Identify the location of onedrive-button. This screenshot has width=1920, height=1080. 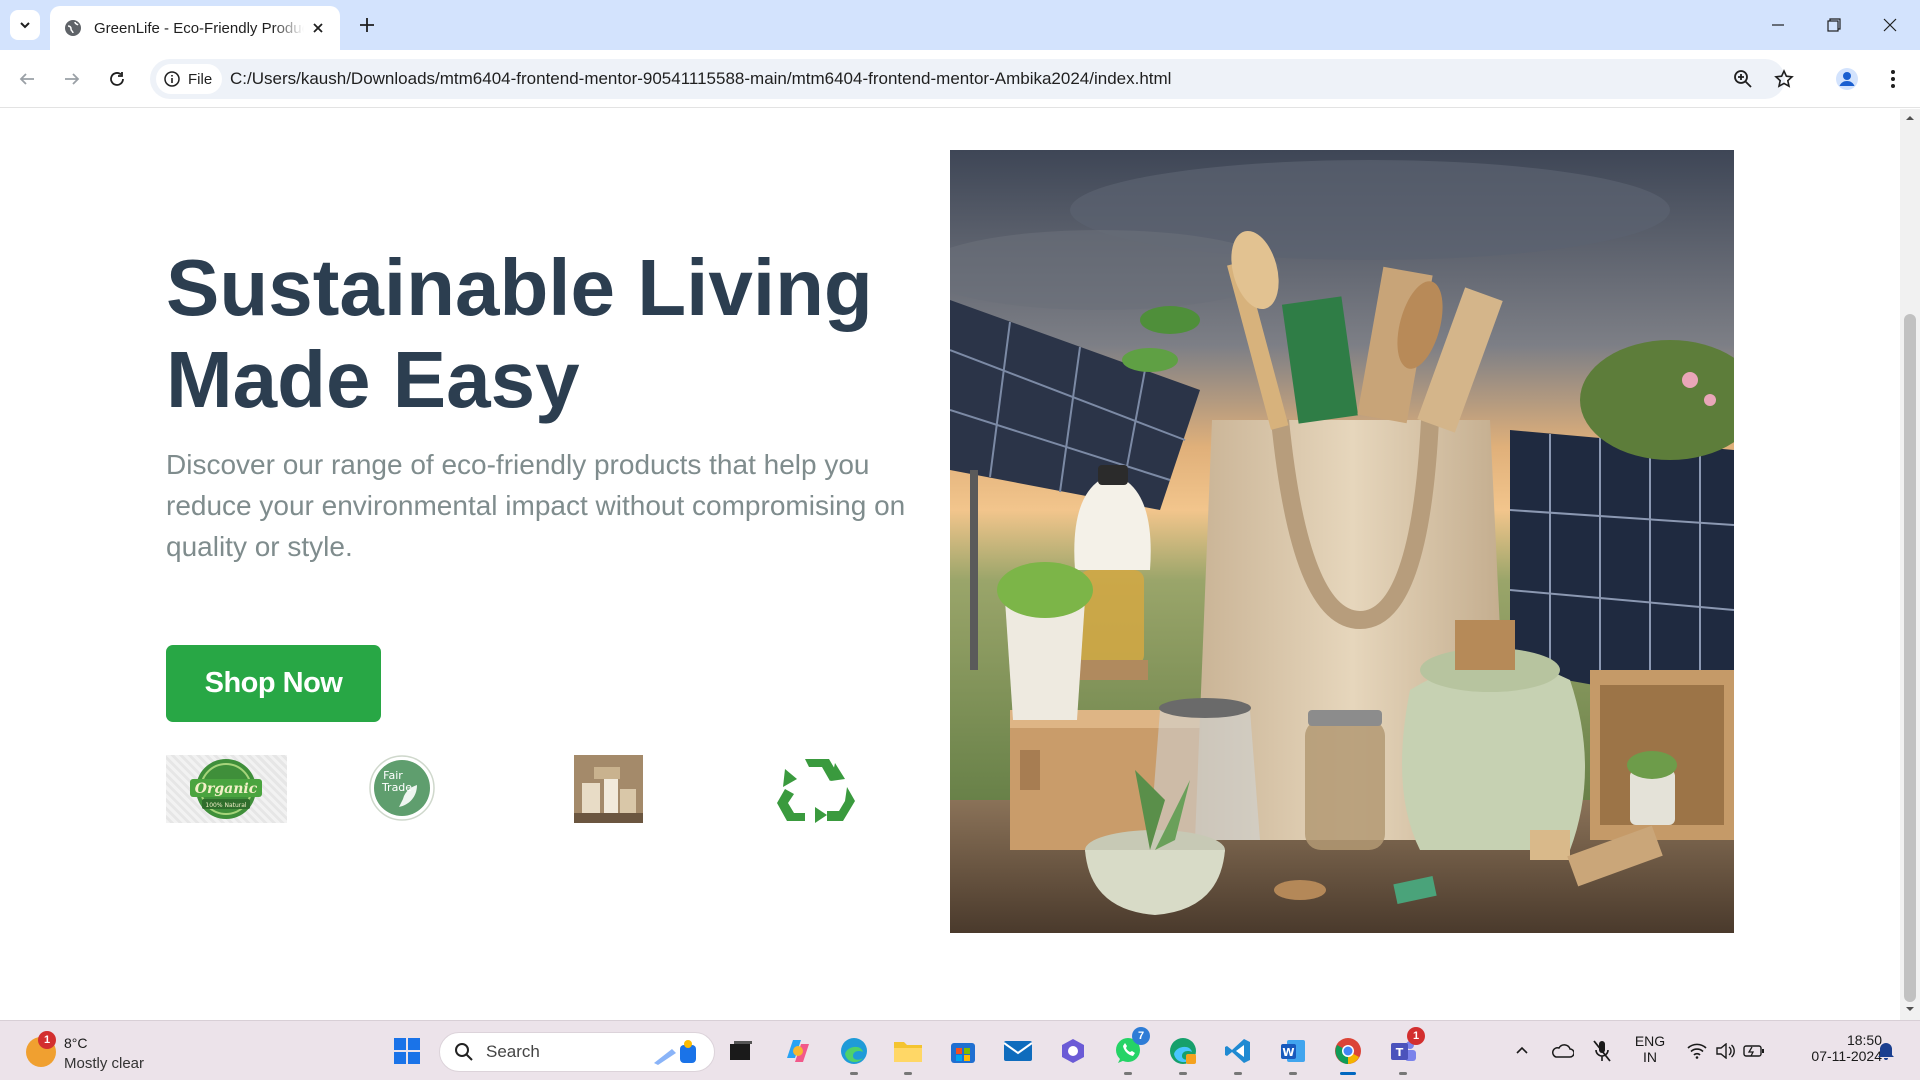
(1562, 1051).